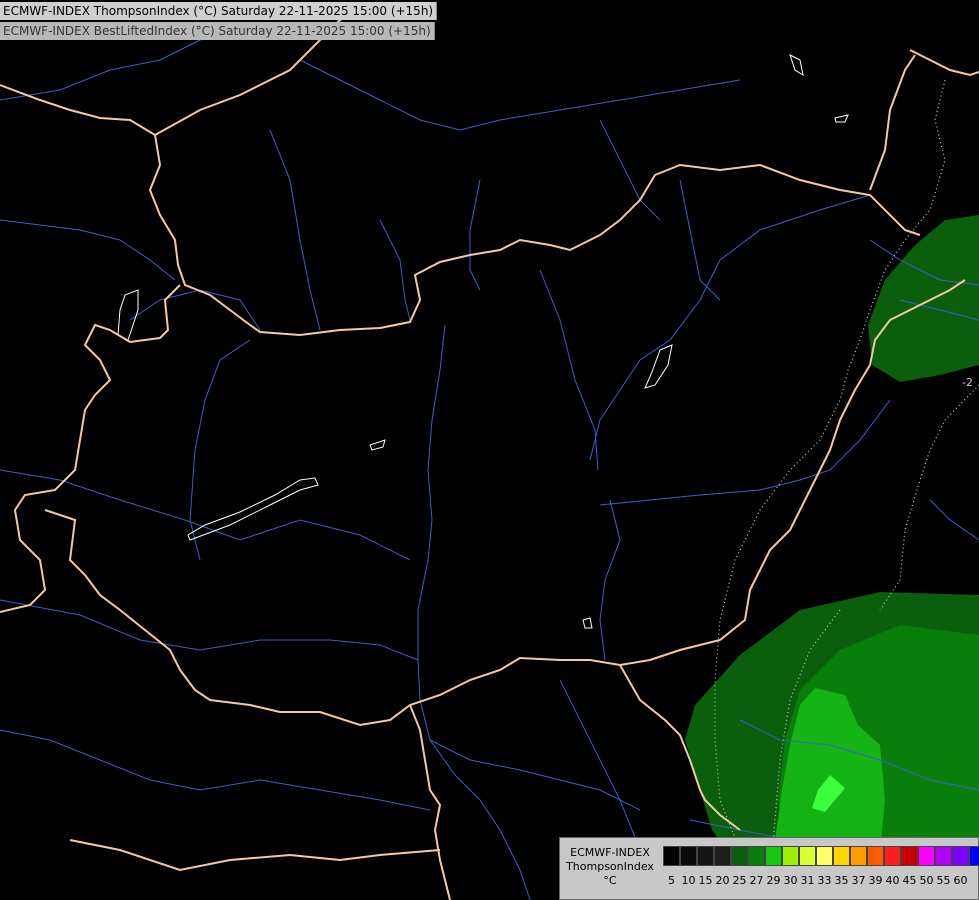 The image size is (979, 900). Describe the element at coordinates (807, 880) in the screenshot. I see `legend-tick-label: 31` at that location.